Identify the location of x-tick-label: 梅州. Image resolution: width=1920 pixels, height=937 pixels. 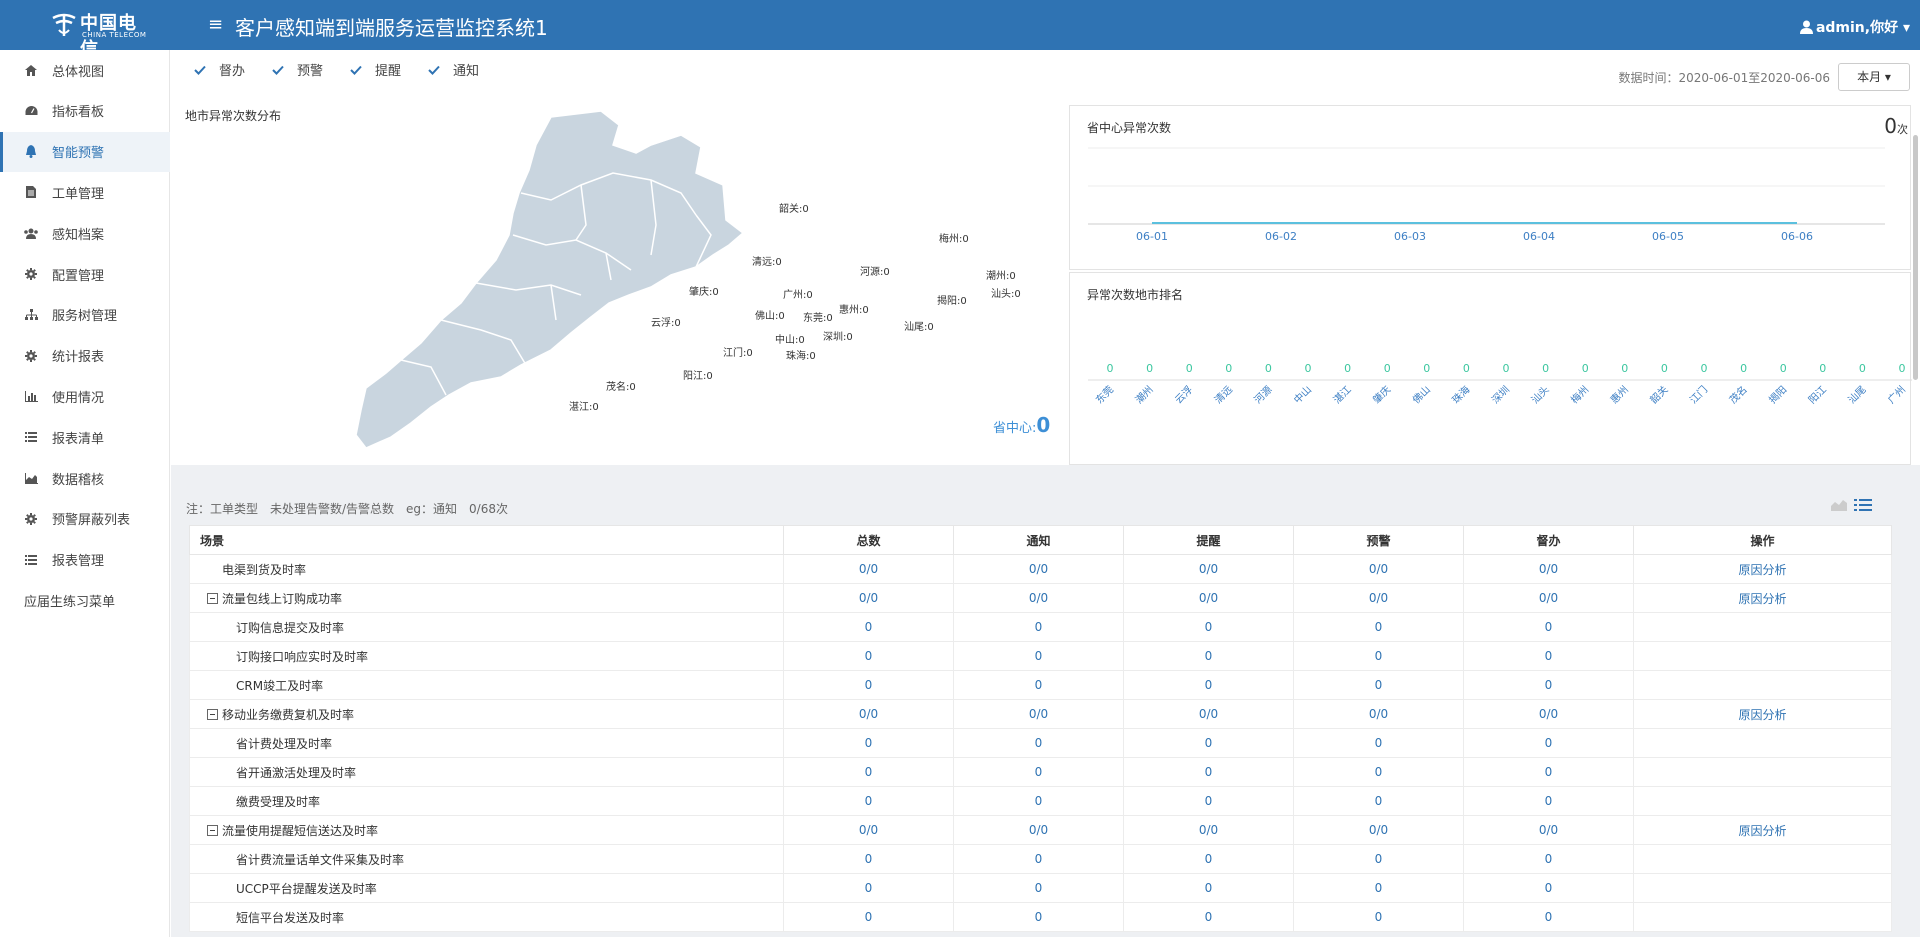
(1579, 394).